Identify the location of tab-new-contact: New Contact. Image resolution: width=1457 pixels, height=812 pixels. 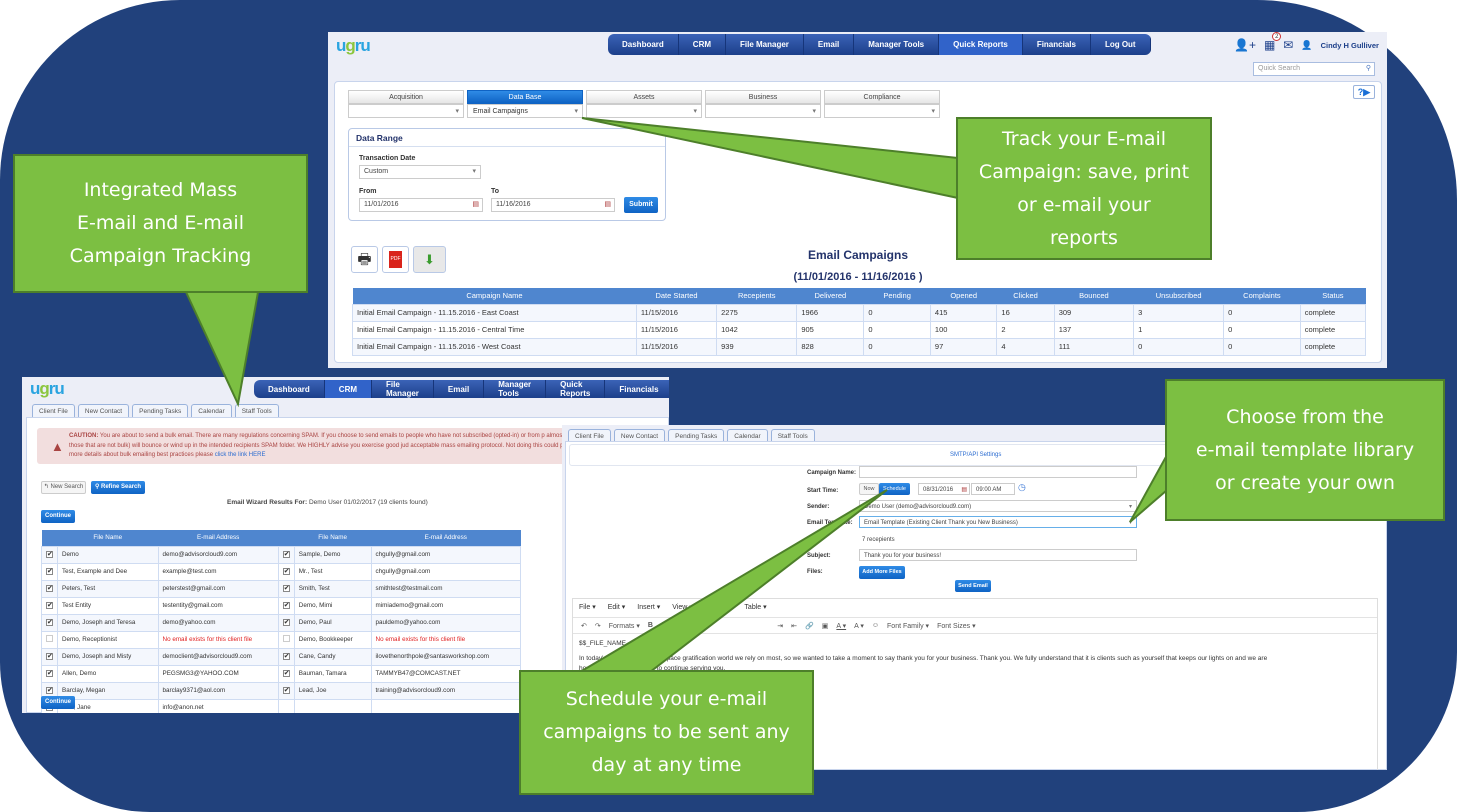
(103, 411).